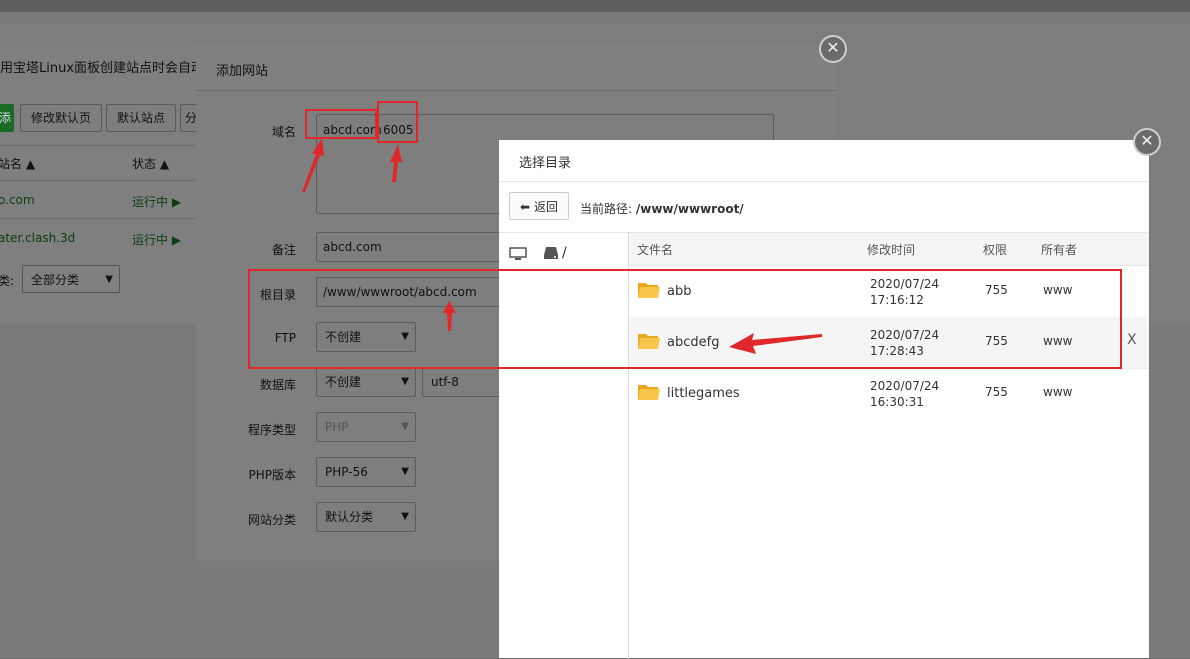 This screenshot has width=1190, height=659. What do you see at coordinates (313, 165) in the screenshot?
I see `arrow-domain` at bounding box center [313, 165].